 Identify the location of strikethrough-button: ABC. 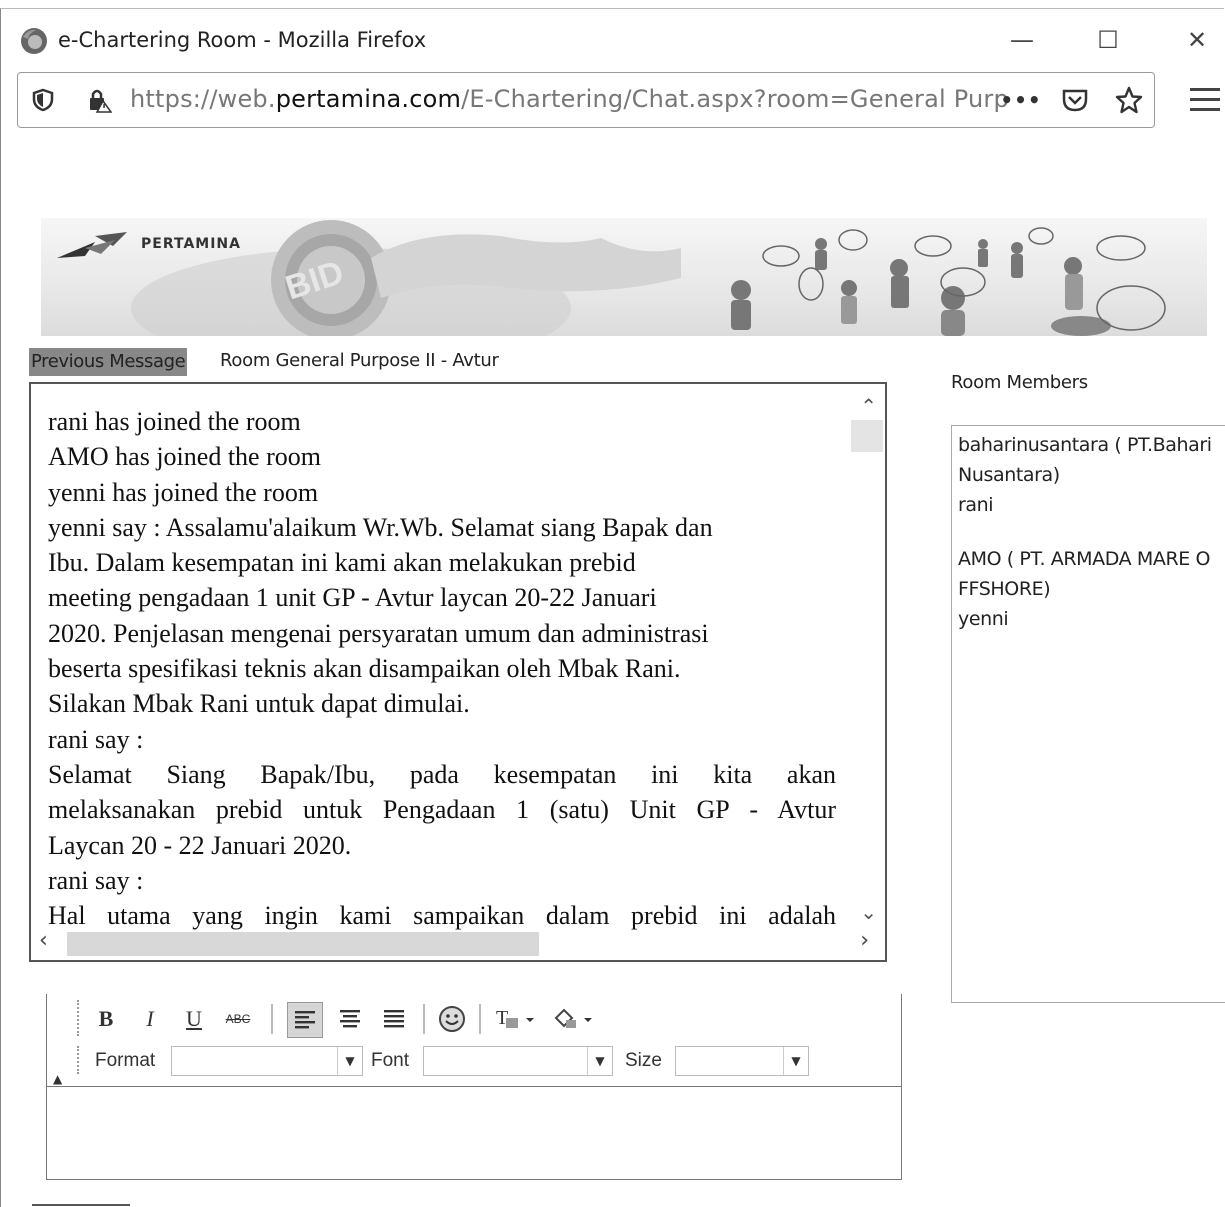
(238, 1019).